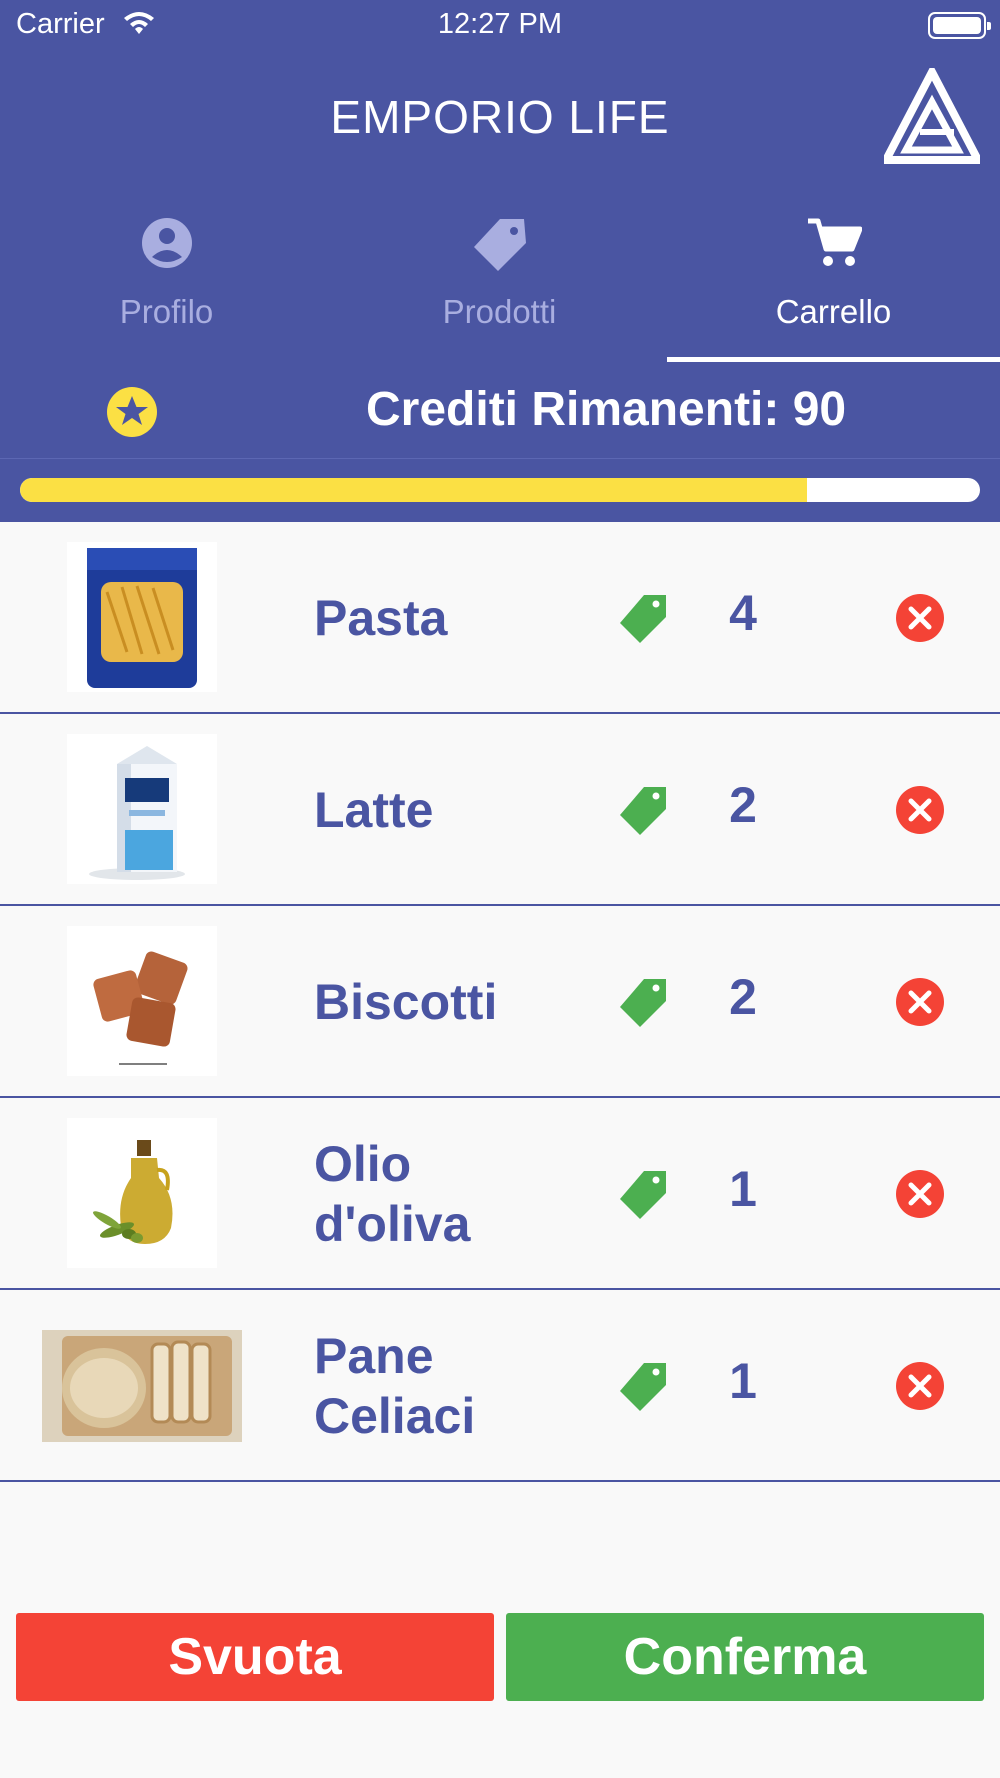  Describe the element at coordinates (374, 810) in the screenshot. I see `item-name: Latte` at that location.